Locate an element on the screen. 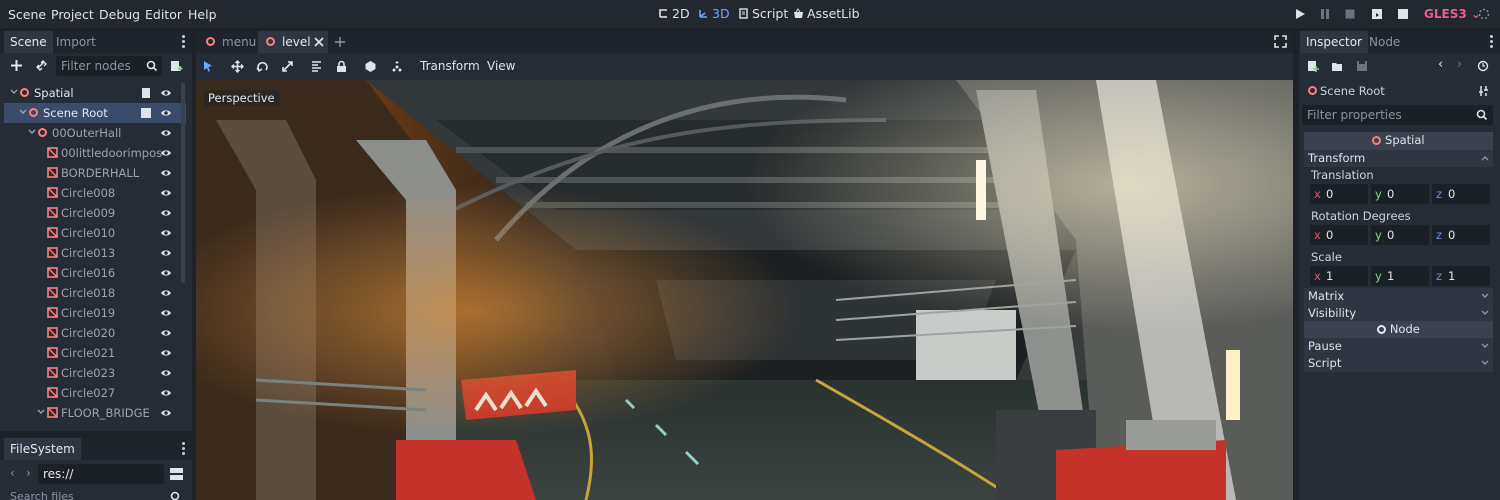  tree-item: Circle023 is located at coordinates (95, 373).